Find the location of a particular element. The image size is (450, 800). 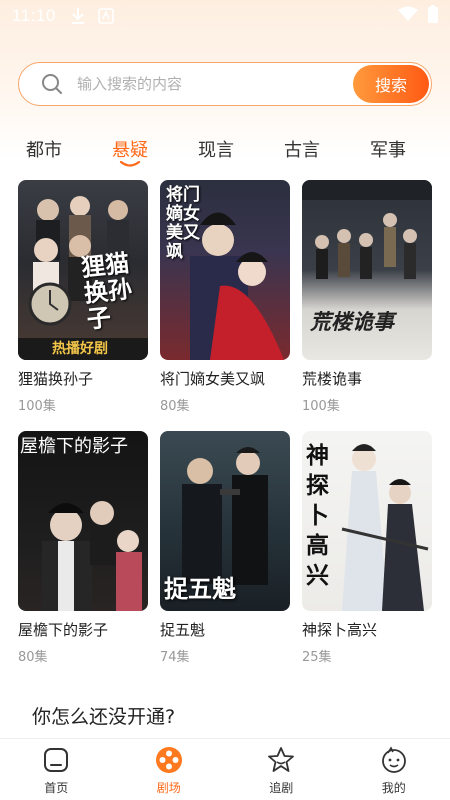

drama-card: 捉五魁 捉五魁 74集 is located at coordinates (225, 548).